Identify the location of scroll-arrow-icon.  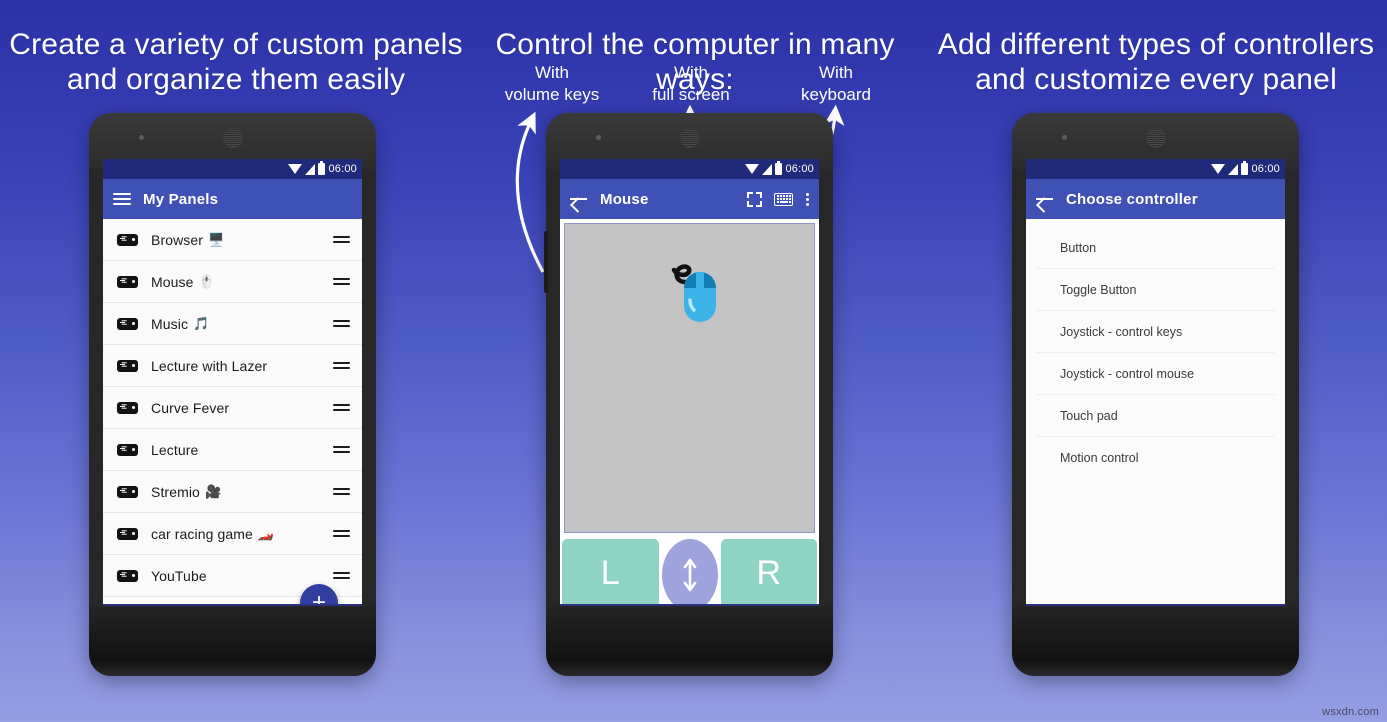
(689, 575).